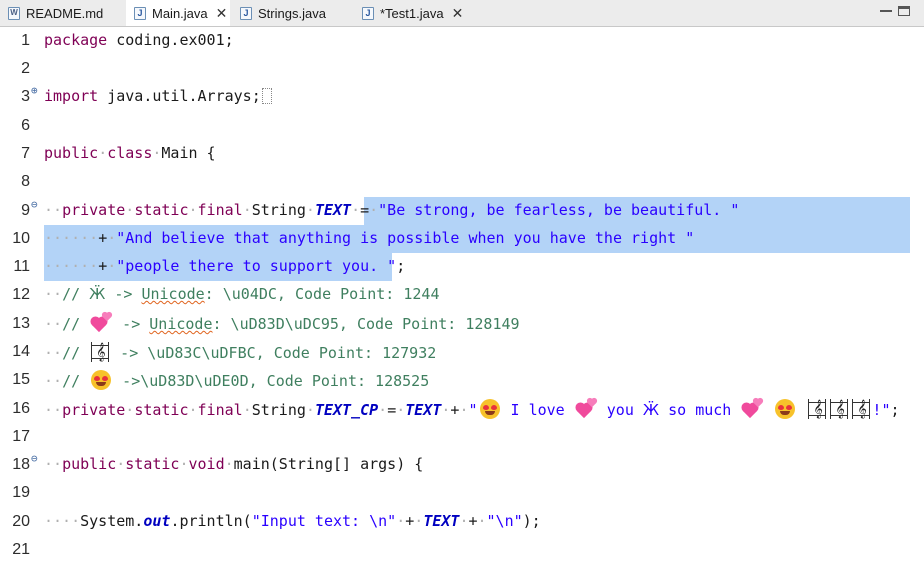 This screenshot has width=924, height=564. What do you see at coordinates (158, 96) in the screenshot?
I see `line-text: import java.util.Arrays;` at bounding box center [158, 96].